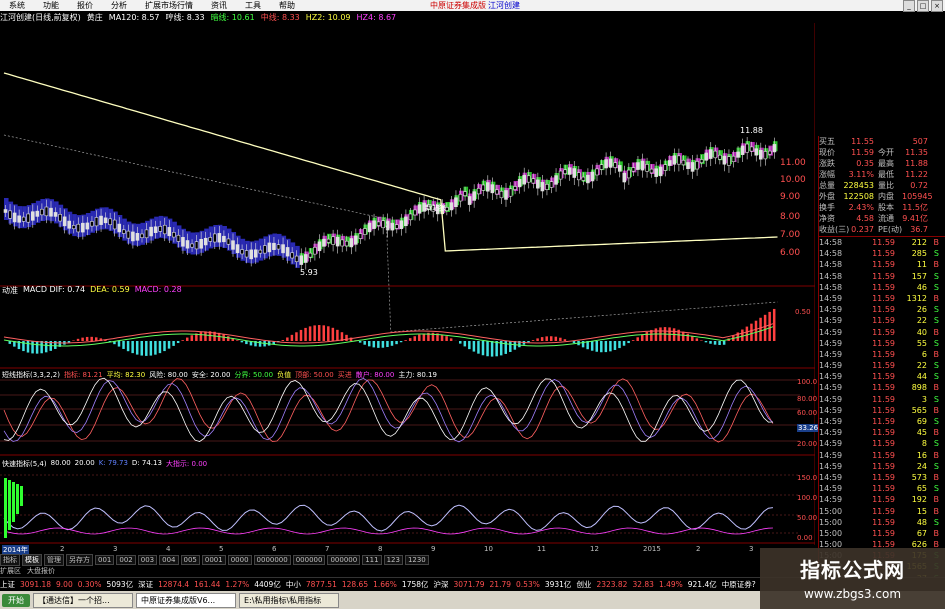  What do you see at coordinates (105, 560) in the screenshot?
I see `indicator-tab: 001` at bounding box center [105, 560].